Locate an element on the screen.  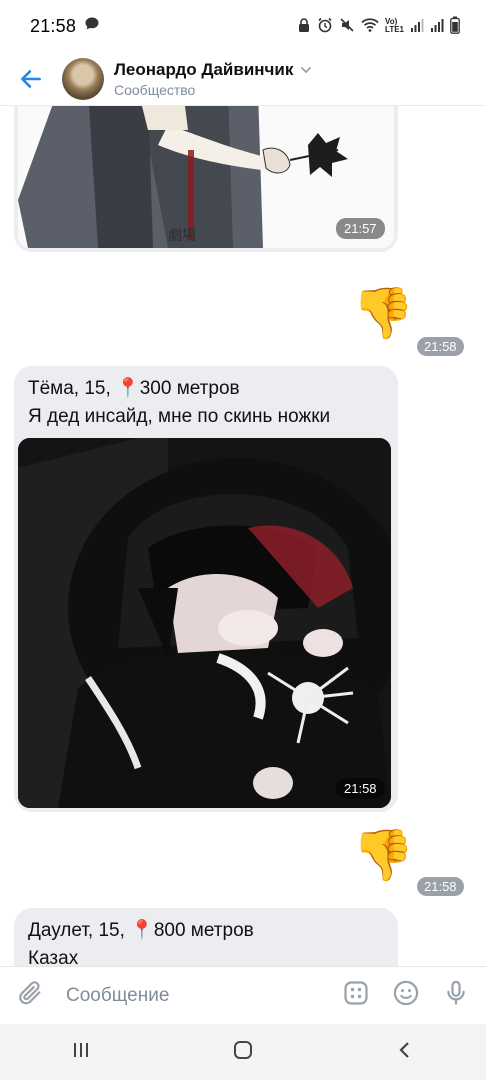
status-right: Vo) LTE1 is located at coordinates (378, 26).